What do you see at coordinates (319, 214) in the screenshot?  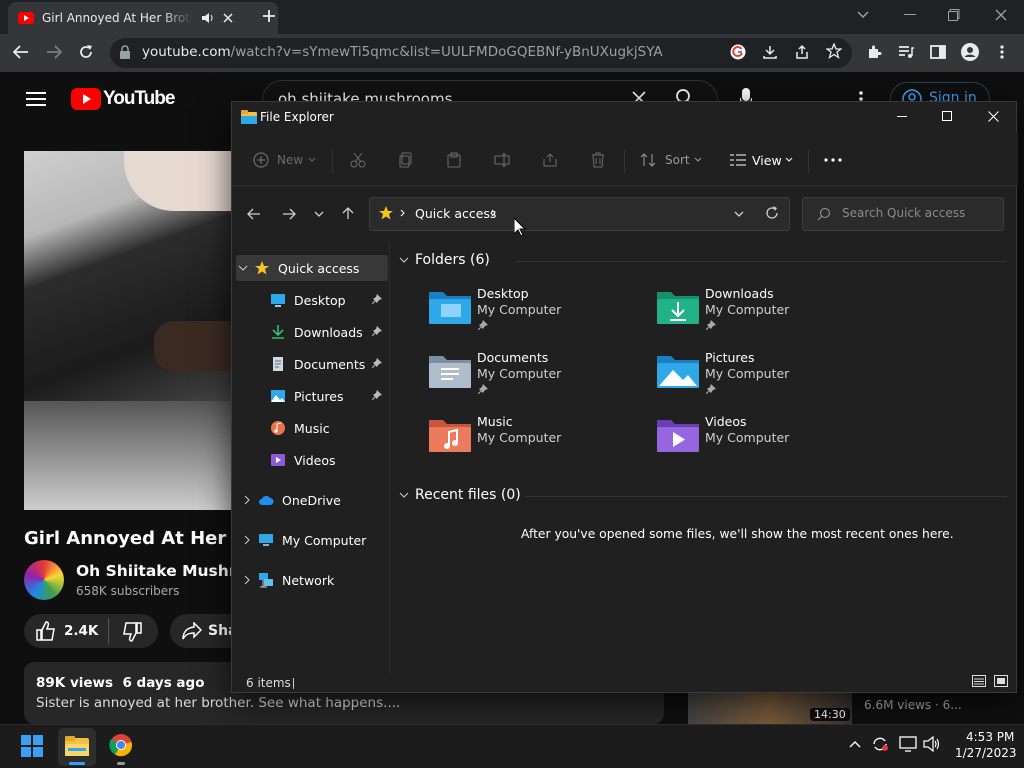 I see `recent-locations-icon` at bounding box center [319, 214].